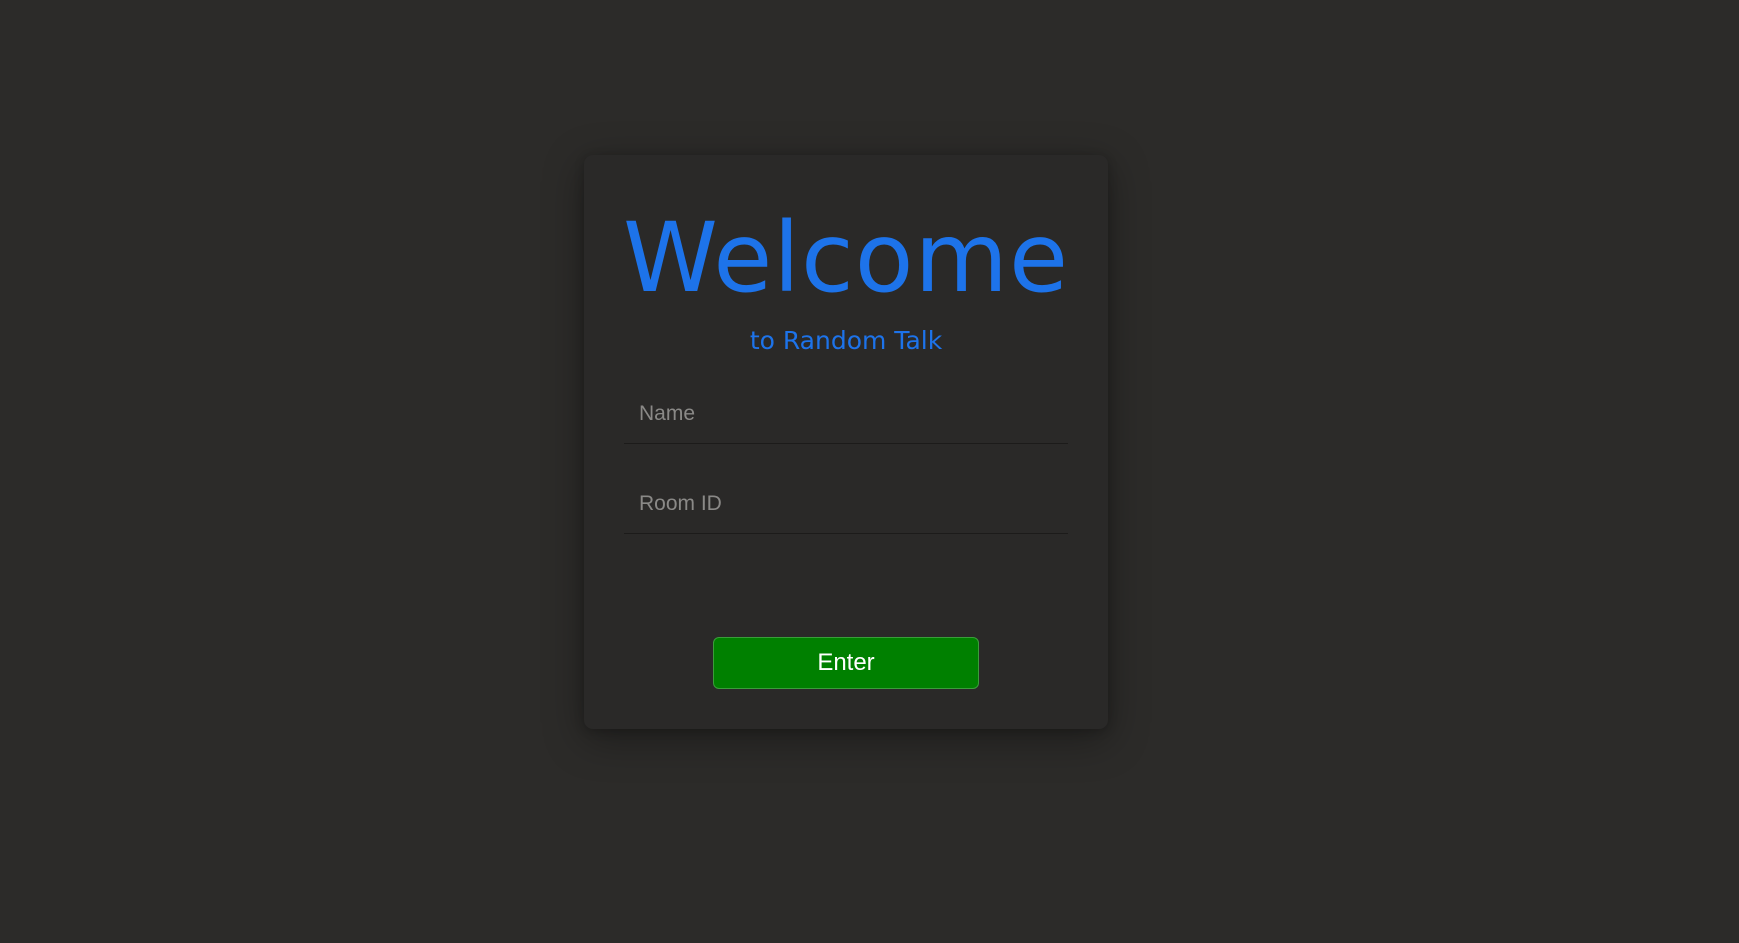  I want to click on enter-button: Enter, so click(846, 663).